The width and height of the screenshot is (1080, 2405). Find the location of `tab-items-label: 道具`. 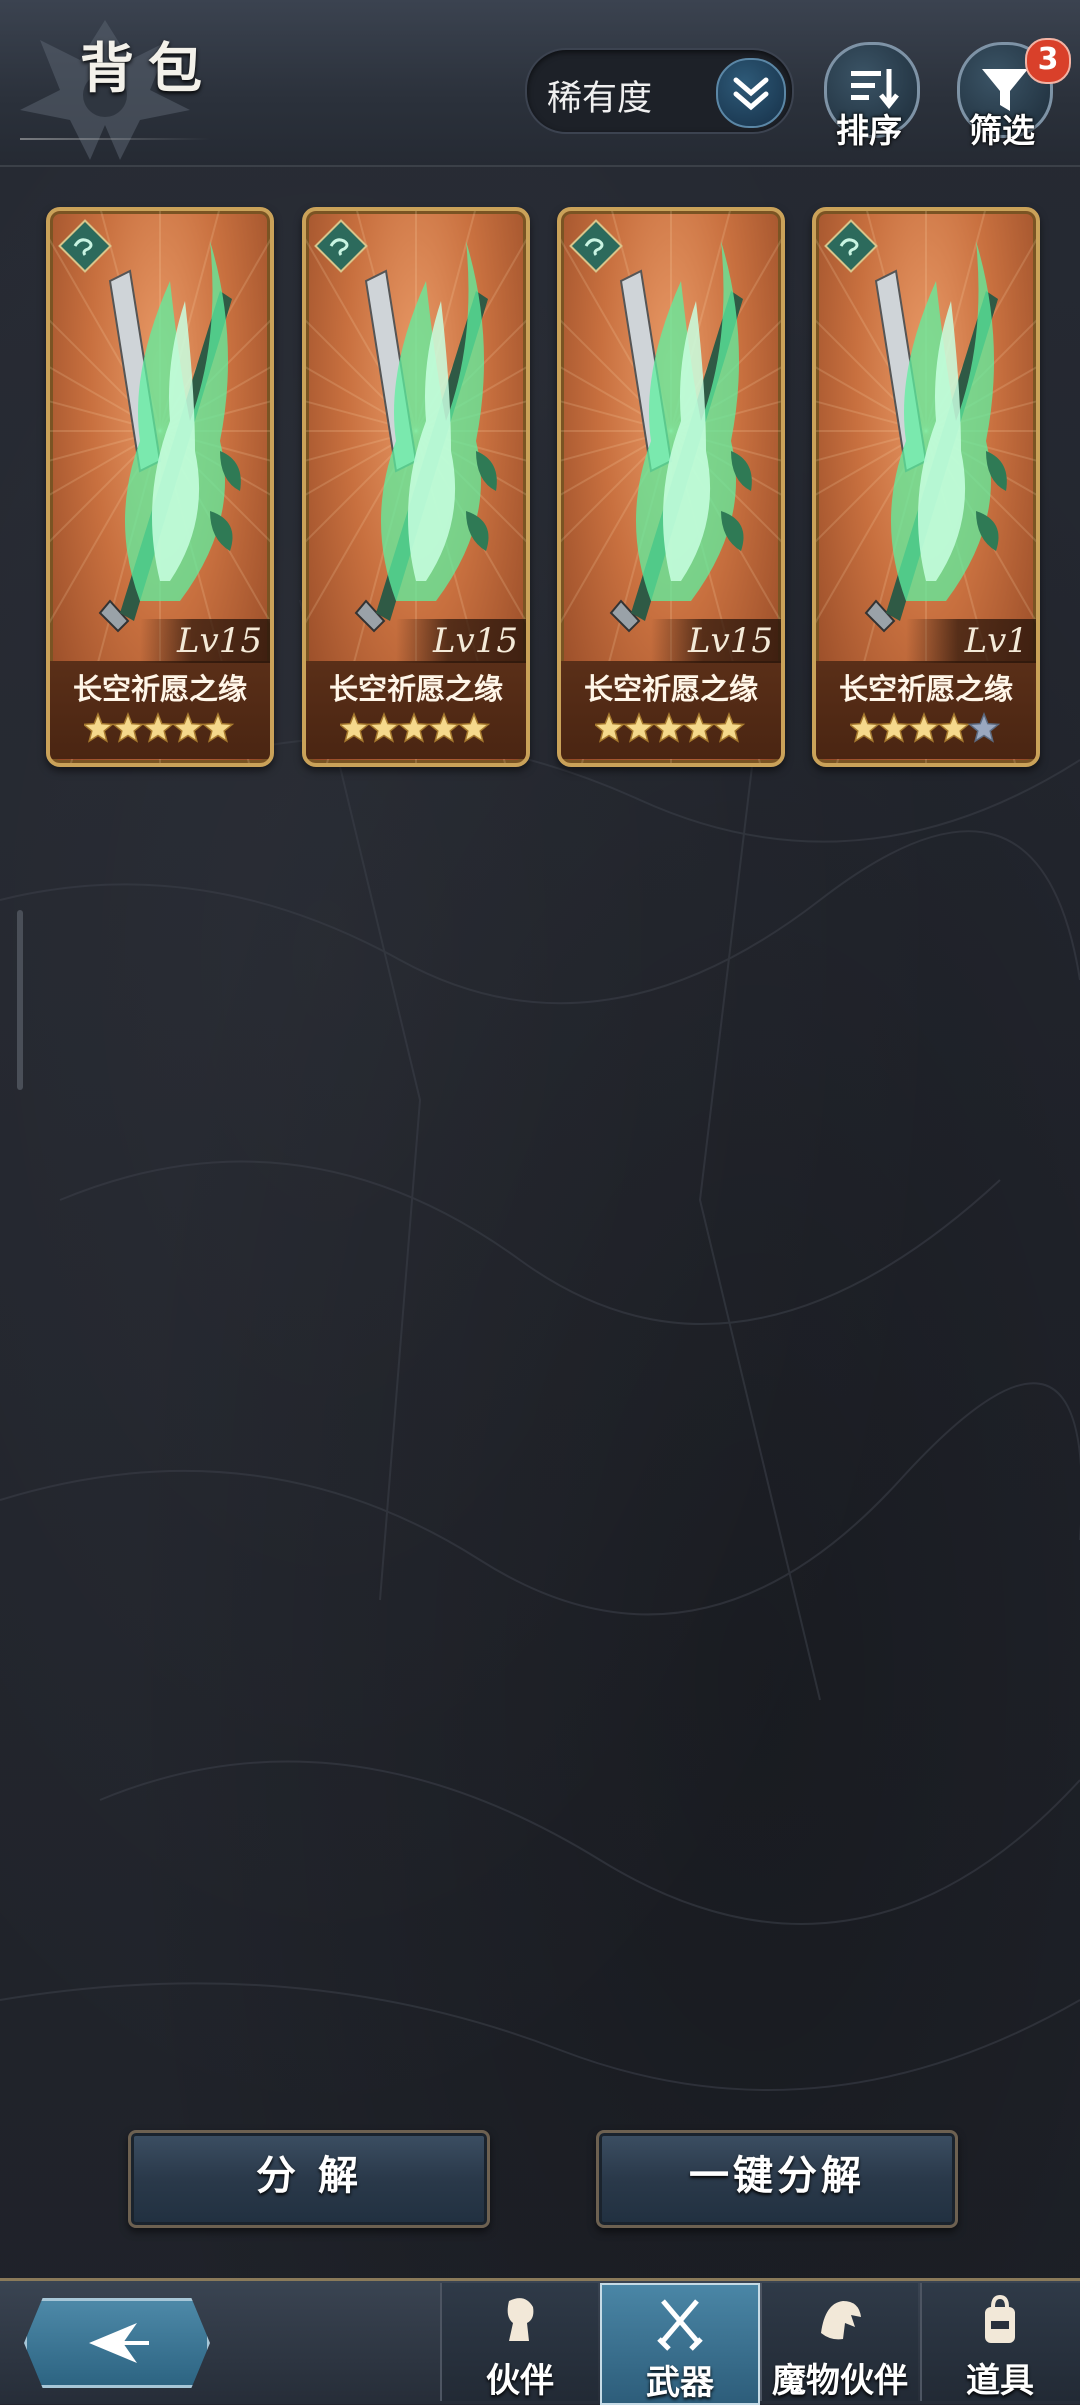

tab-items-label: 道具 is located at coordinates (1000, 2381).